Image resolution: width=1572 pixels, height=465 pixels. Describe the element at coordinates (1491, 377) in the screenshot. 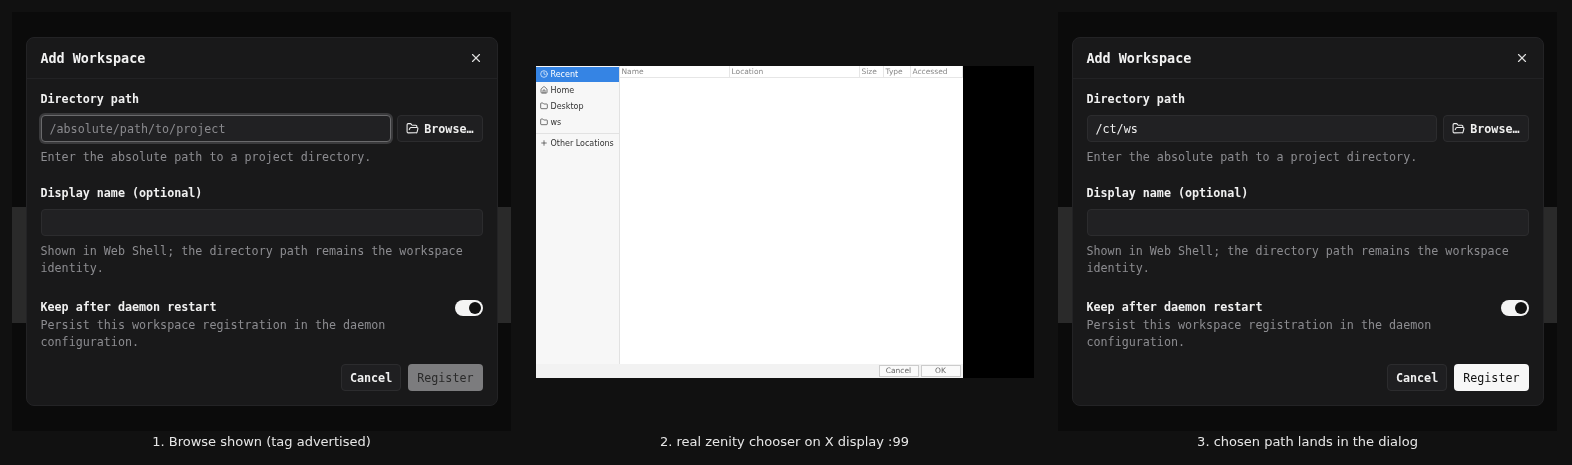

I see `register-button: Register` at that location.